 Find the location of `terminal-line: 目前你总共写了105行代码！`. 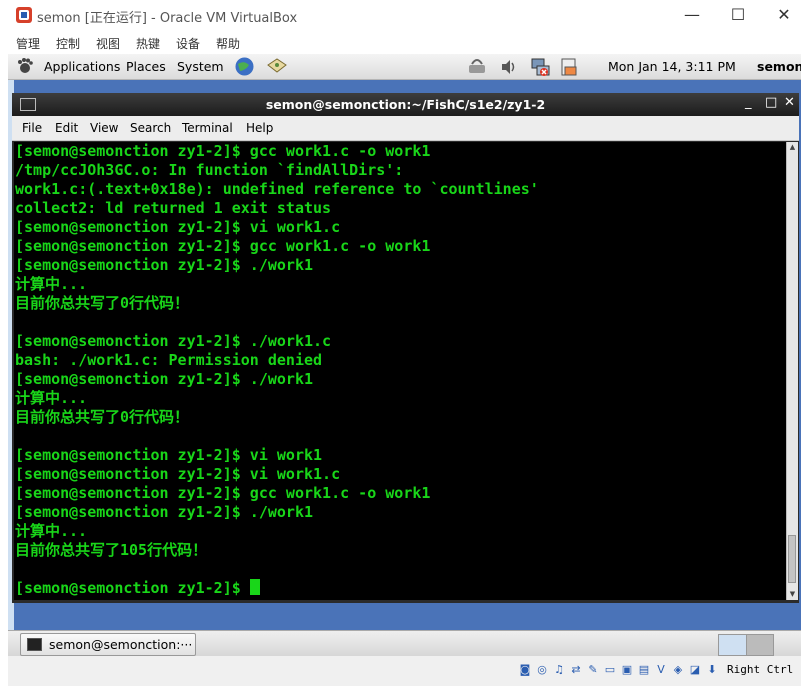

terminal-line: 目前你总共写了105行代码！ is located at coordinates (111, 550).